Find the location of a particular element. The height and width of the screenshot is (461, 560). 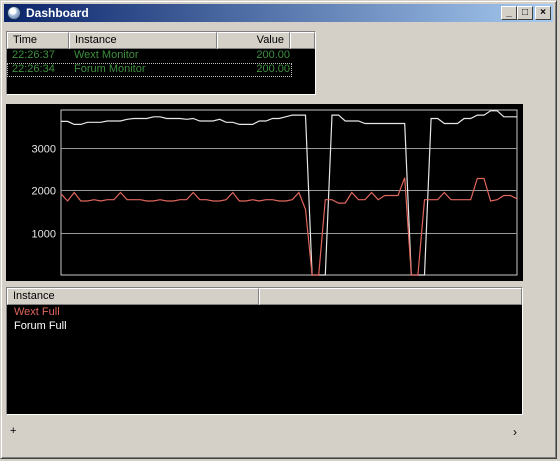

legend-list-header: Instance is located at coordinates (264, 296).